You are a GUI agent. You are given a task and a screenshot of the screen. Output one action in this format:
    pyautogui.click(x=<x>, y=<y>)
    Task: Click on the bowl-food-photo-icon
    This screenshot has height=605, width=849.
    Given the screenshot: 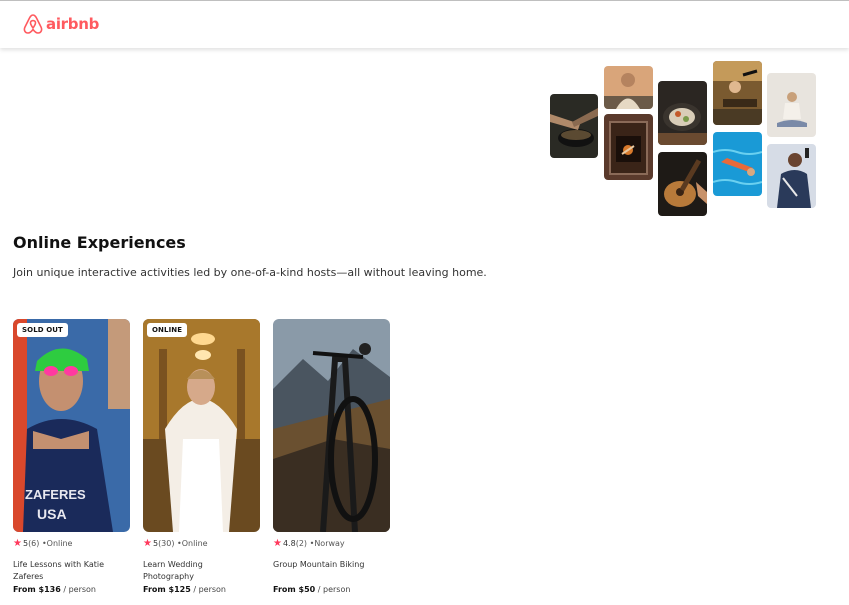 What is the action you would take?
    pyautogui.click(x=682, y=113)
    